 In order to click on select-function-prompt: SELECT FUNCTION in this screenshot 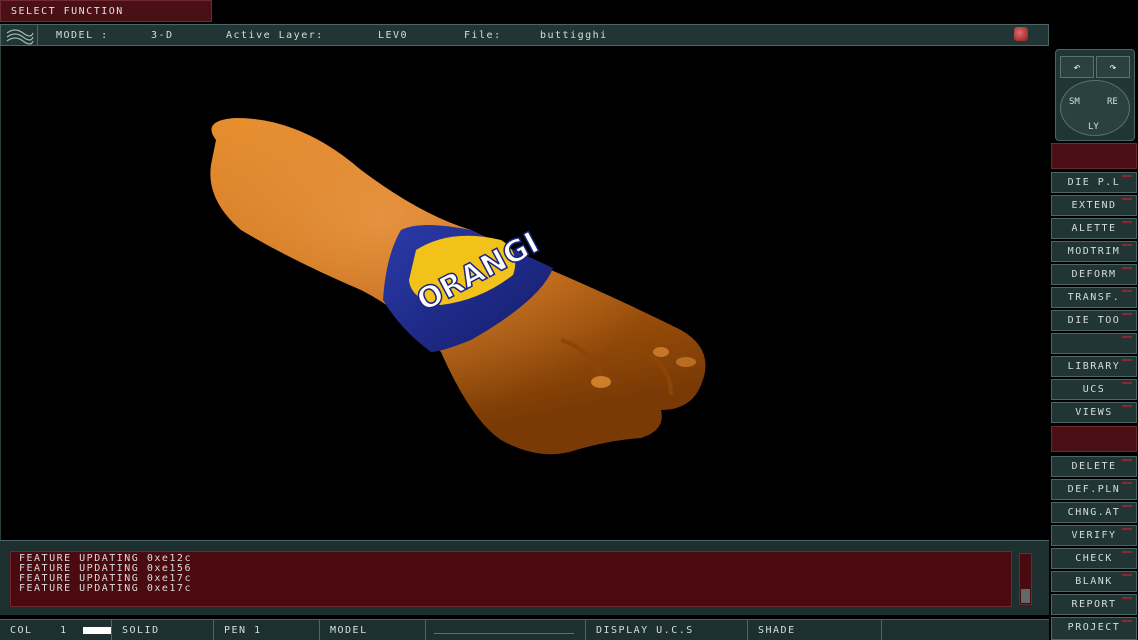, I will do `click(106, 11)`.